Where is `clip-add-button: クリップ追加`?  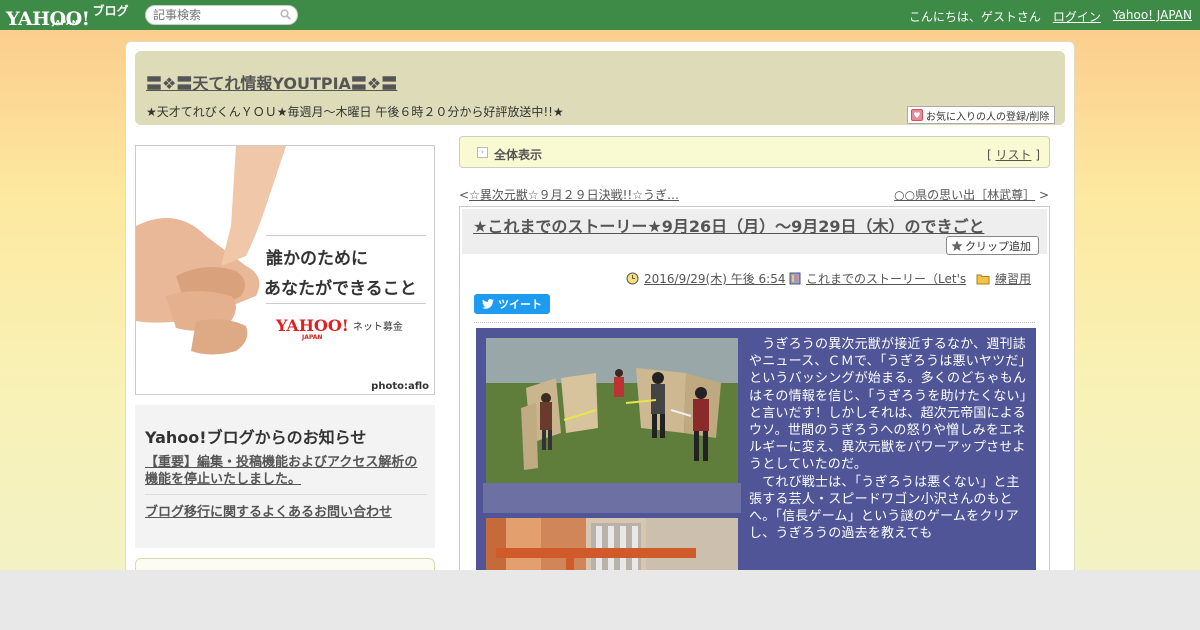
clip-add-button: クリップ追加 is located at coordinates (992, 245).